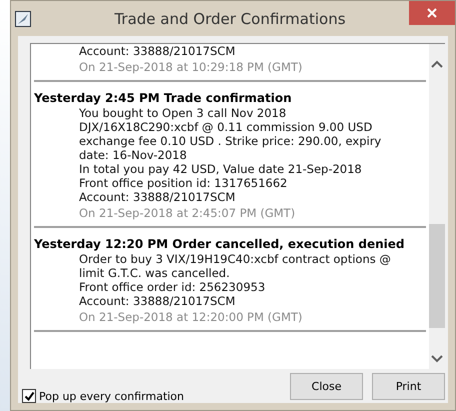 Image resolution: width=456 pixels, height=411 pixels. What do you see at coordinates (23, 18) in the screenshot?
I see `app-icon` at bounding box center [23, 18].